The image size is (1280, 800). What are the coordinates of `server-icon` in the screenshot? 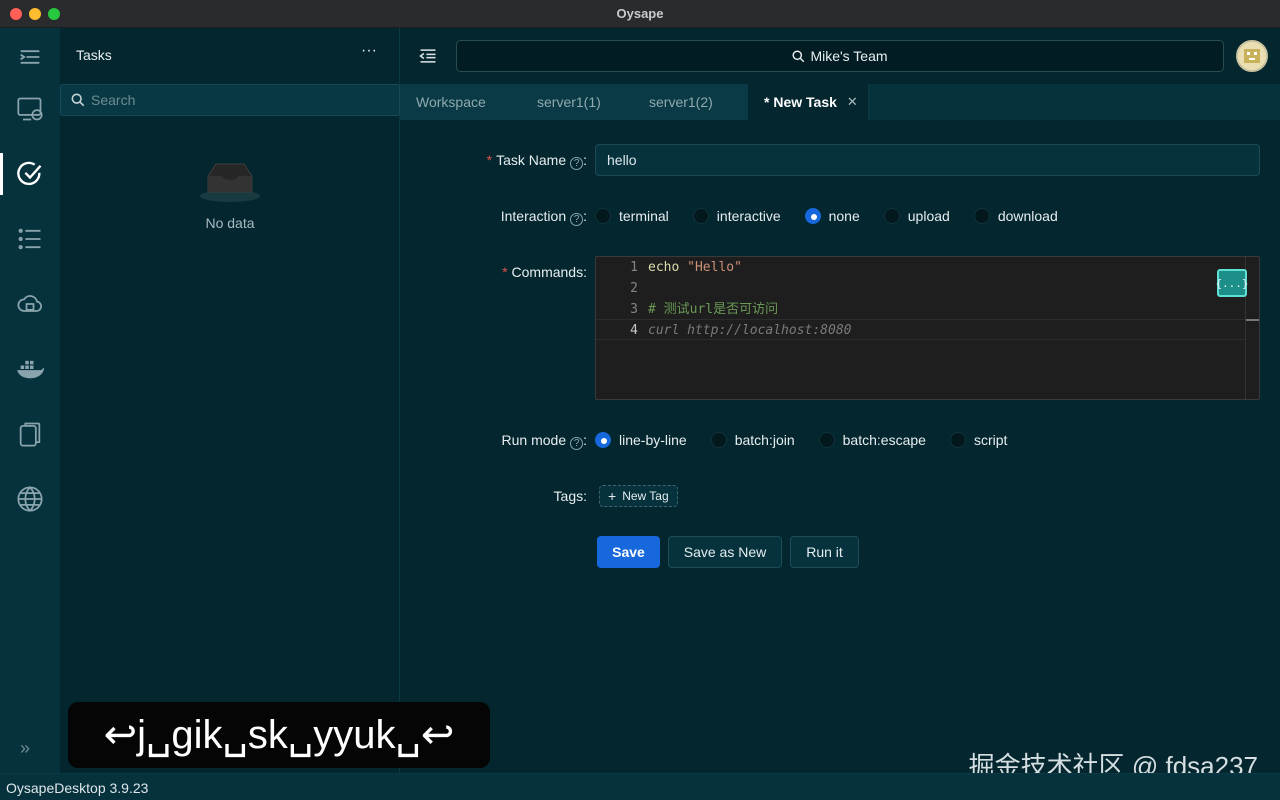 It's located at (30, 109).